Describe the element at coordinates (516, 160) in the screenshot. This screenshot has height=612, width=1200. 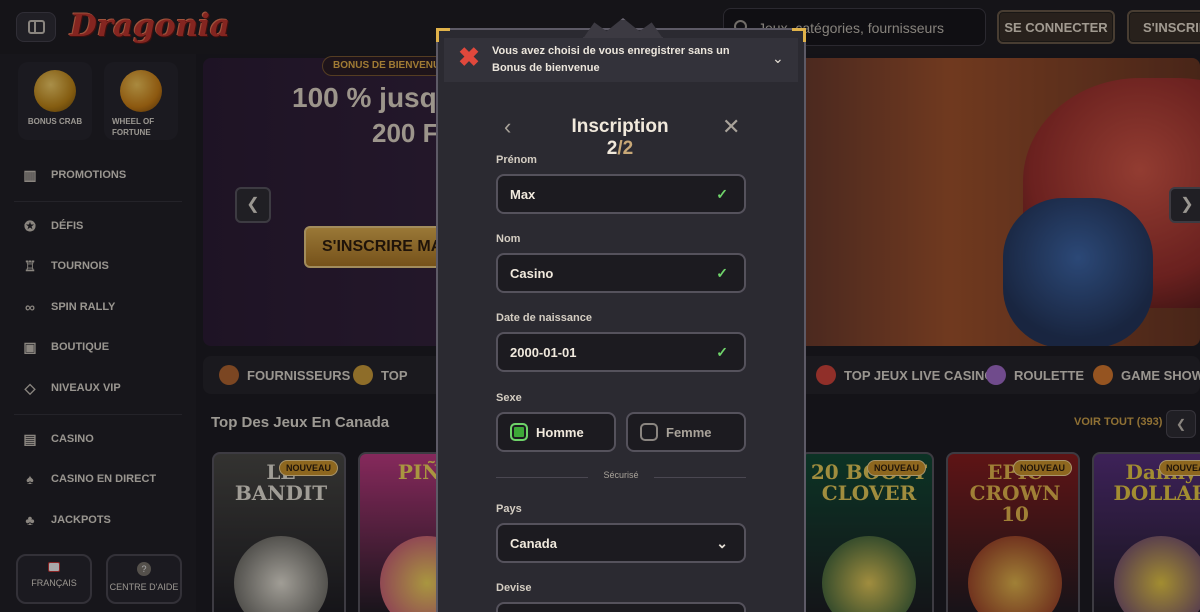
I see `first-name-label: Prénom` at that location.